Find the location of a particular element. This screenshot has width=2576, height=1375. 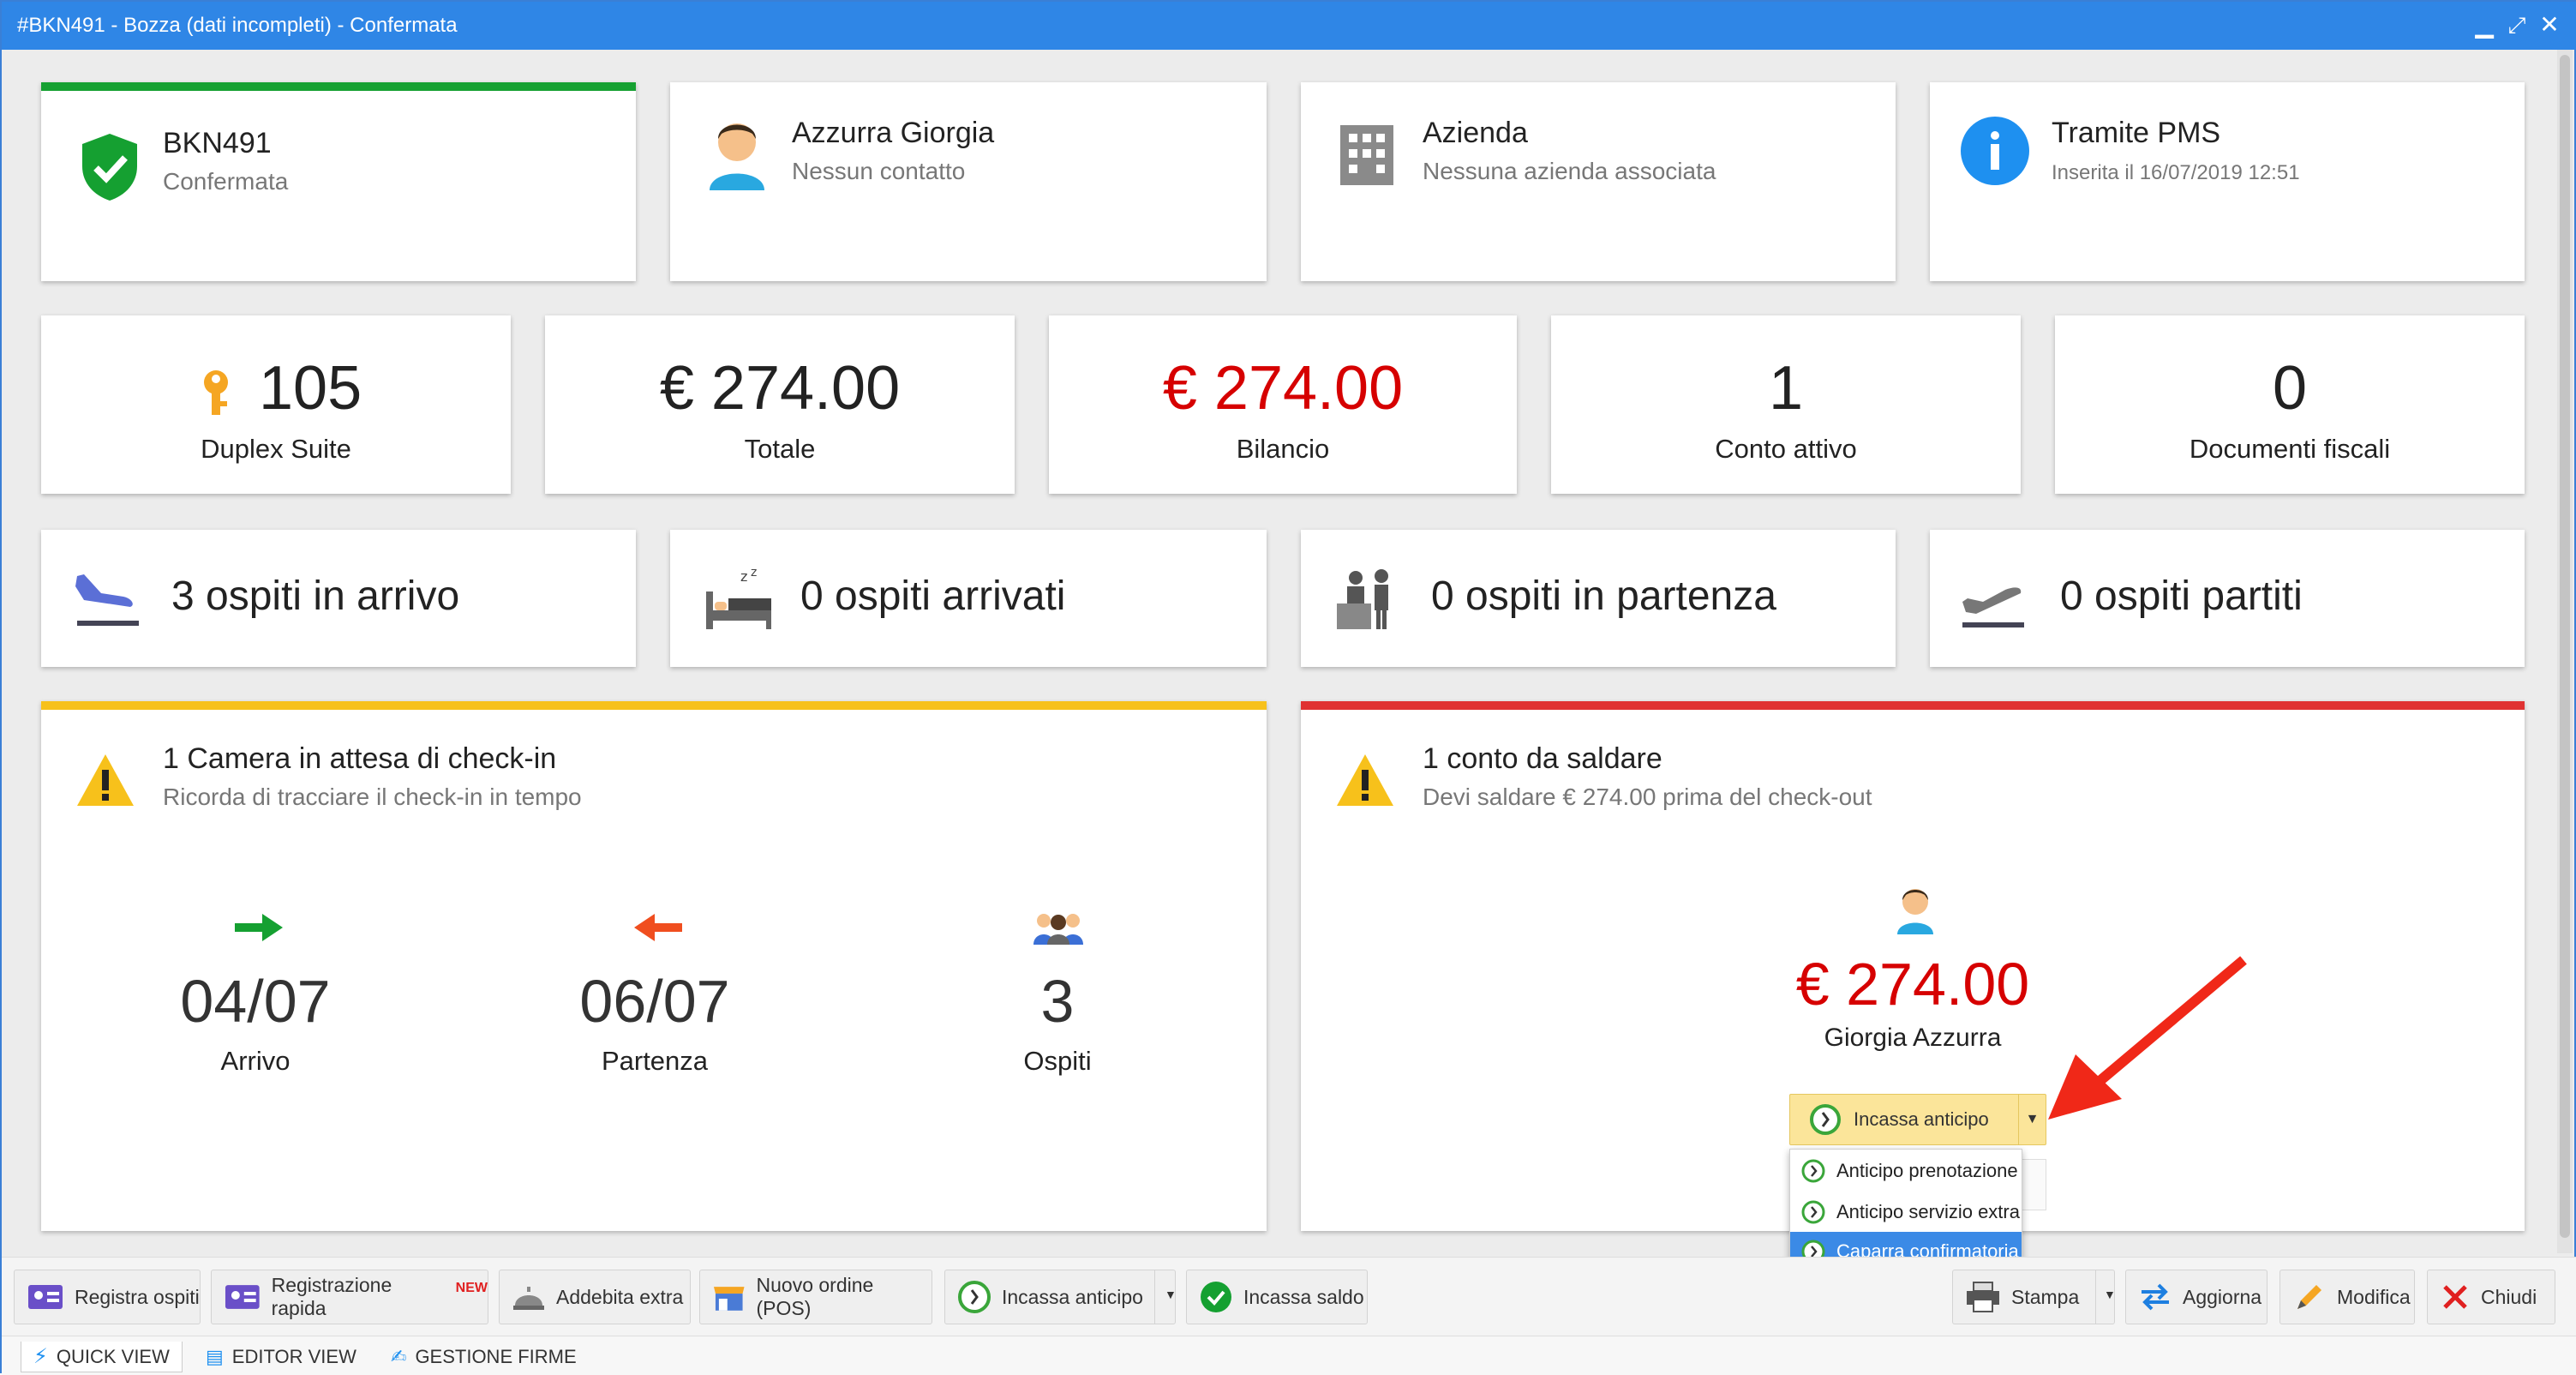

svg-text: z is located at coordinates (743, 576).